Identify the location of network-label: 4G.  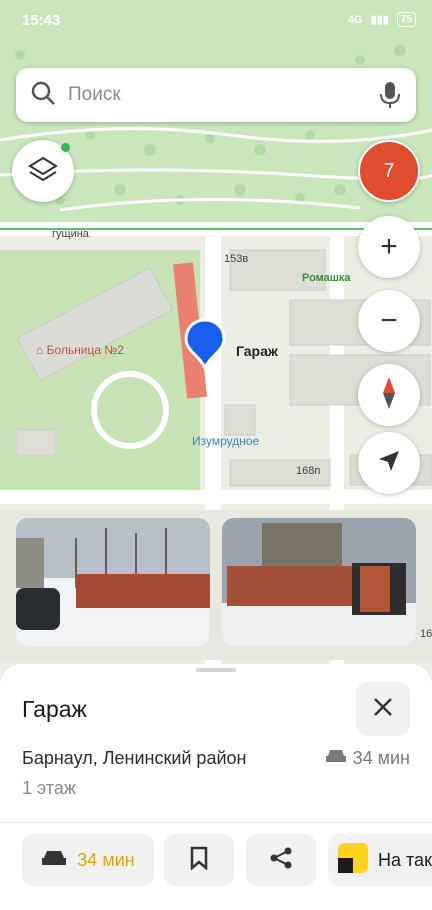
(355, 19).